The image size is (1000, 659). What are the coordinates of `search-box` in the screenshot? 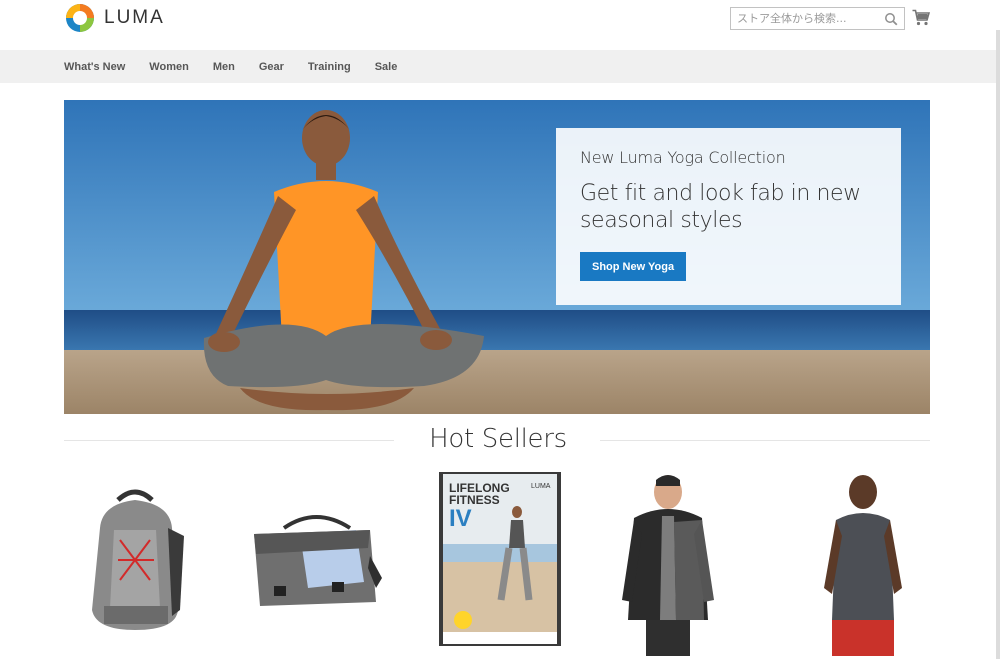 It's located at (817, 18).